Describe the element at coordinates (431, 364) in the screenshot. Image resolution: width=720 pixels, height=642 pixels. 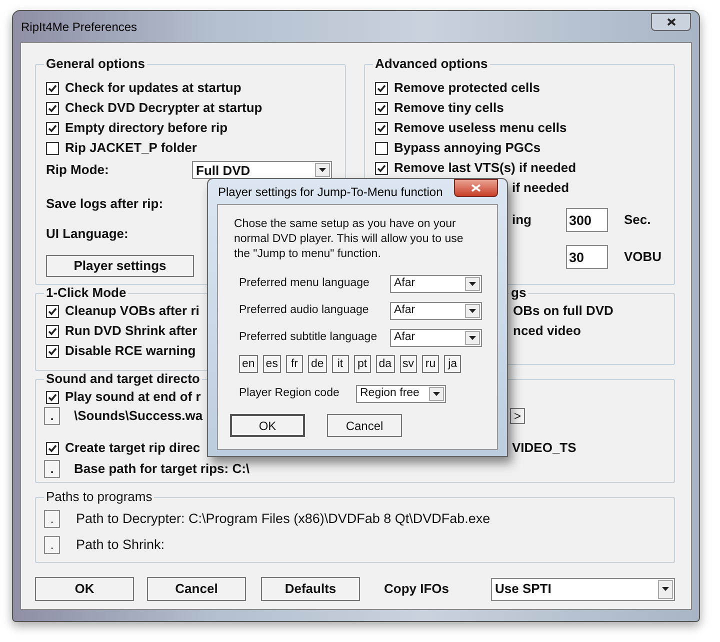
I see `language-button: ru` at that location.